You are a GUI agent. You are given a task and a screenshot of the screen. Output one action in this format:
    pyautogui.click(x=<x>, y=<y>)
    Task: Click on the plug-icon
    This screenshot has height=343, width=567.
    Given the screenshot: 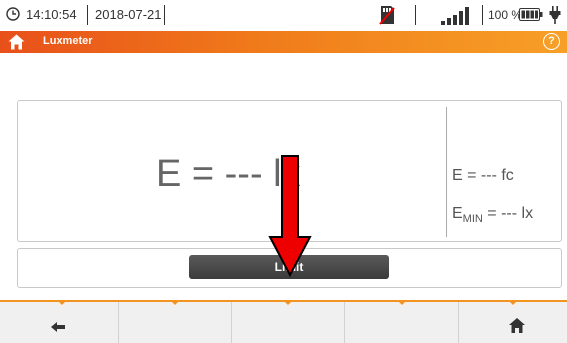 What is the action you would take?
    pyautogui.click(x=555, y=15)
    